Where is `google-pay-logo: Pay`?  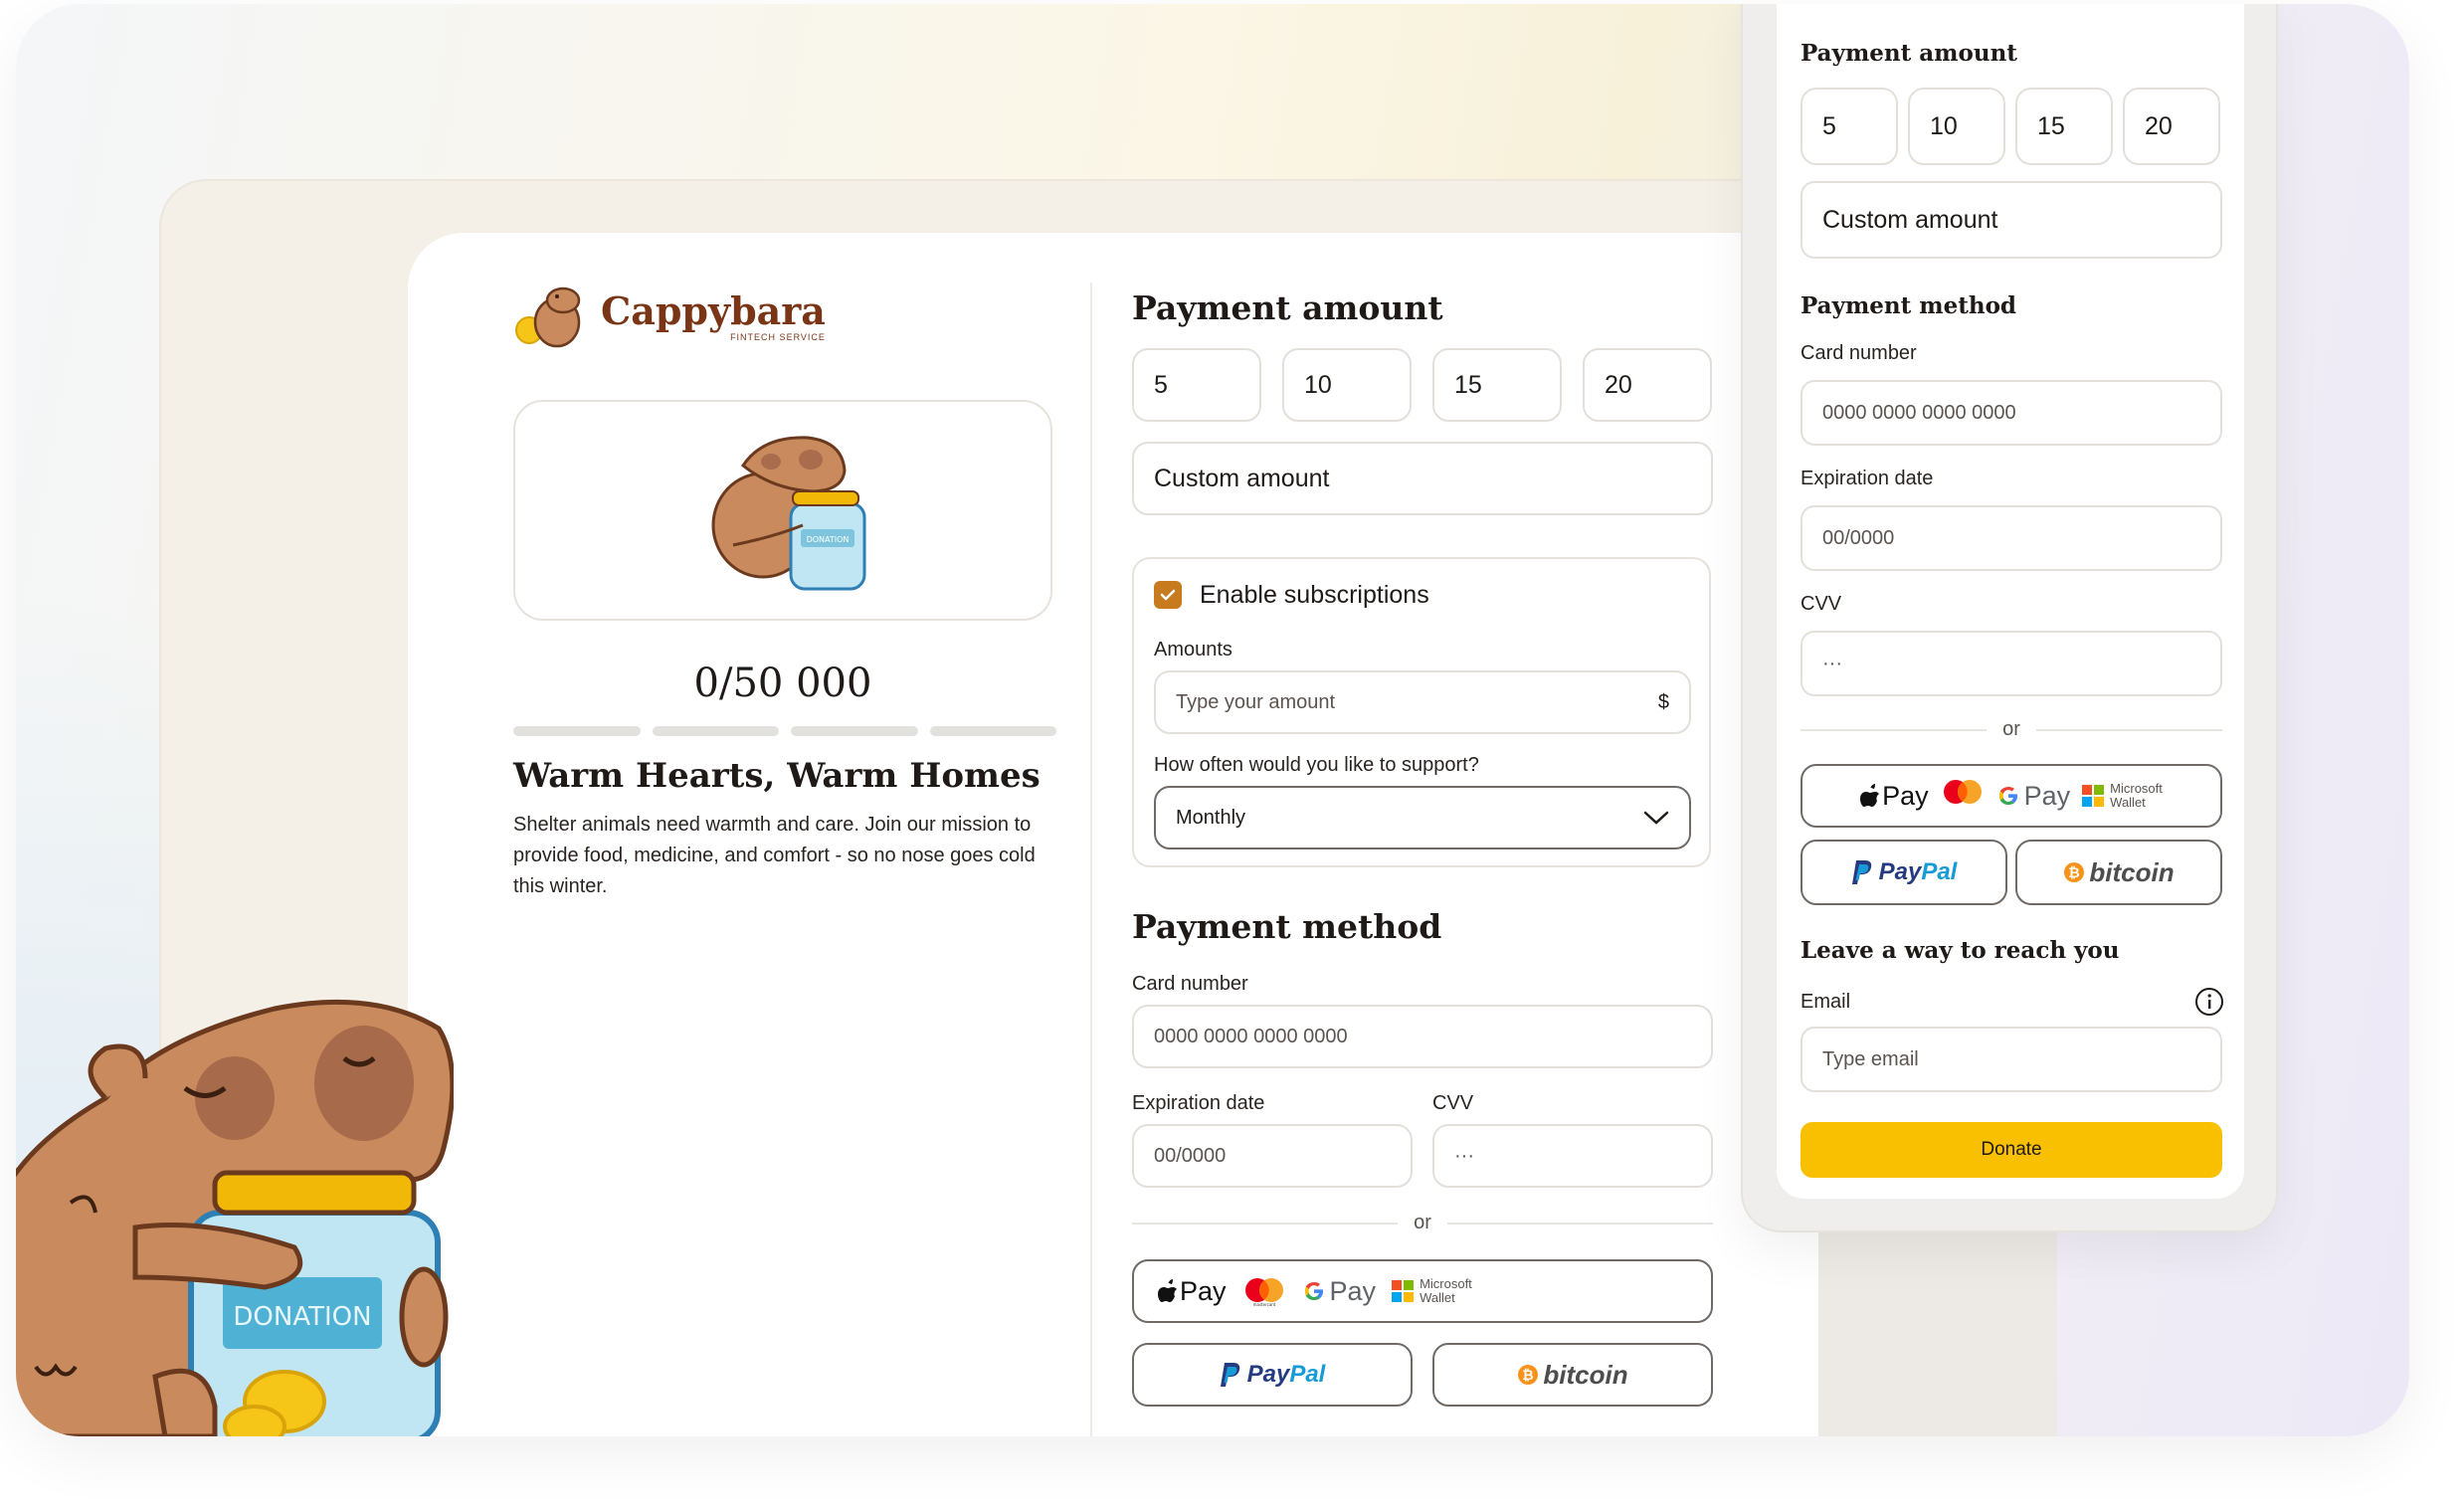
google-pay-logo: Pay is located at coordinates (1339, 1291).